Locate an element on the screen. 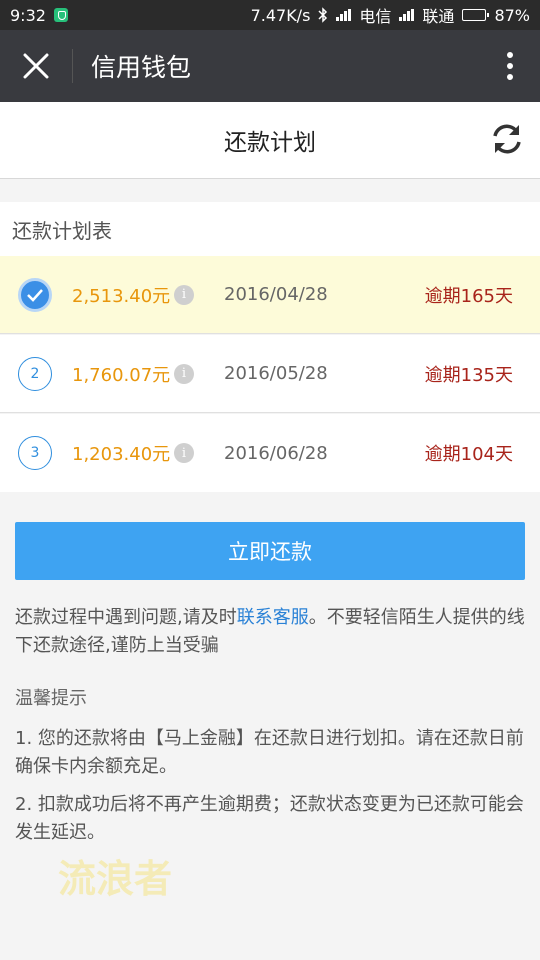 The height and width of the screenshot is (960, 540). close-button is located at coordinates (36, 66).